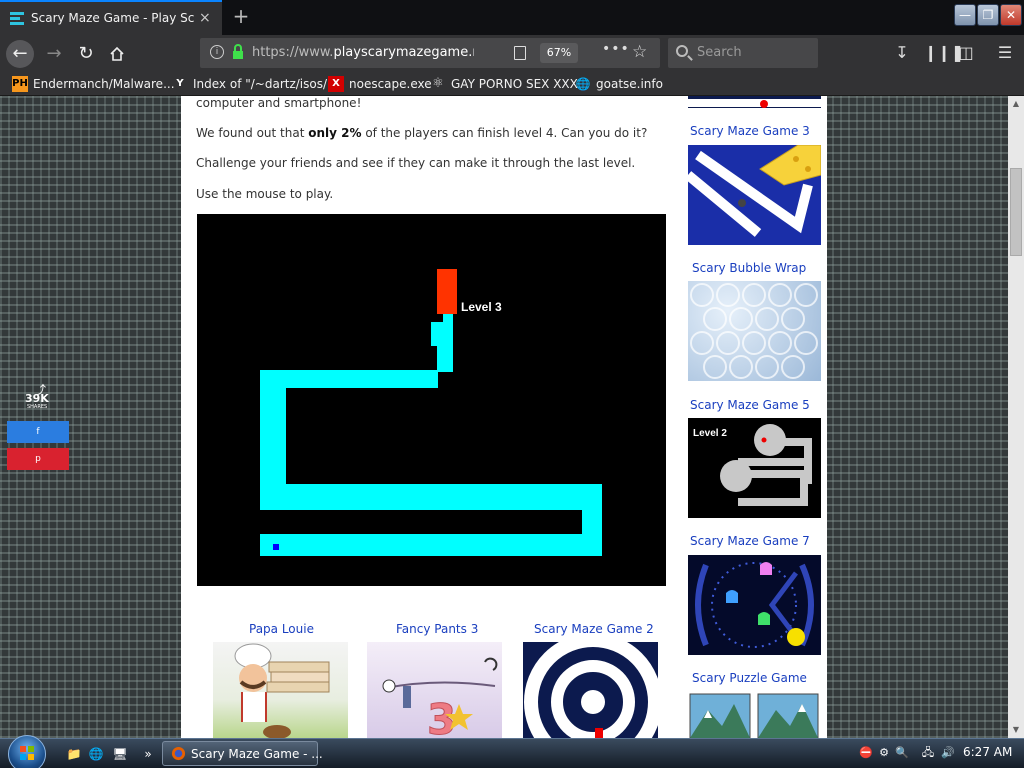 The image size is (1024, 768). I want to click on bubble-wrap-image, so click(754, 331).